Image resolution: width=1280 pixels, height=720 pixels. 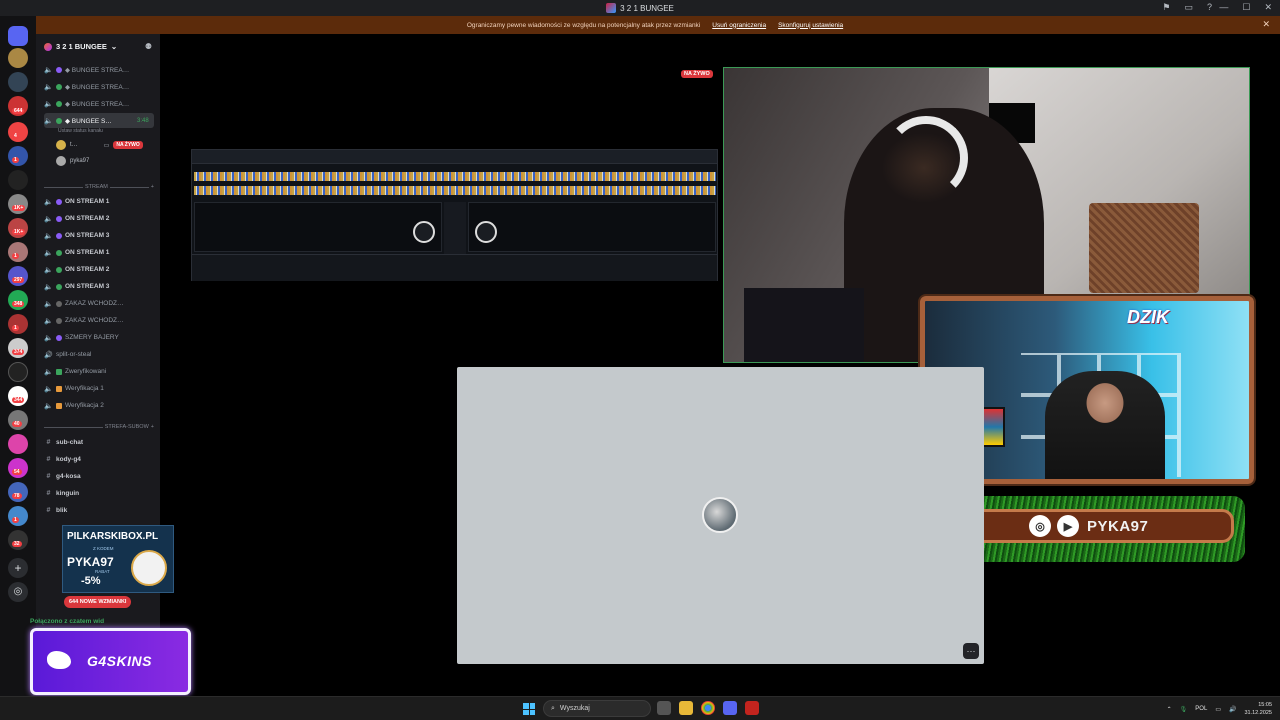 I want to click on maximize-button: ☐, so click(x=1246, y=7).